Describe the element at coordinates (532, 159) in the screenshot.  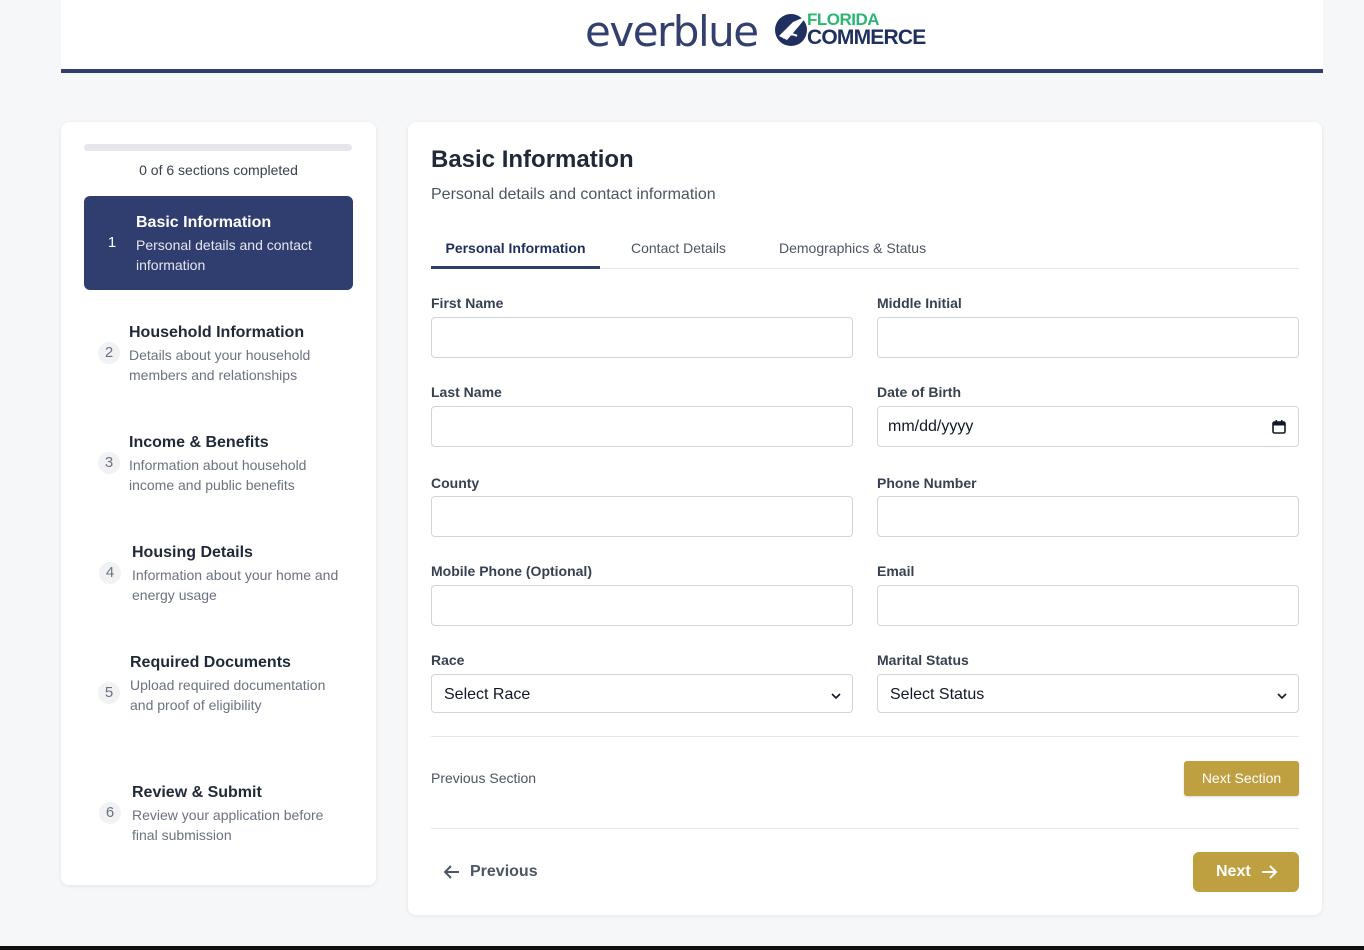
I see `page-title: Basic Information` at that location.